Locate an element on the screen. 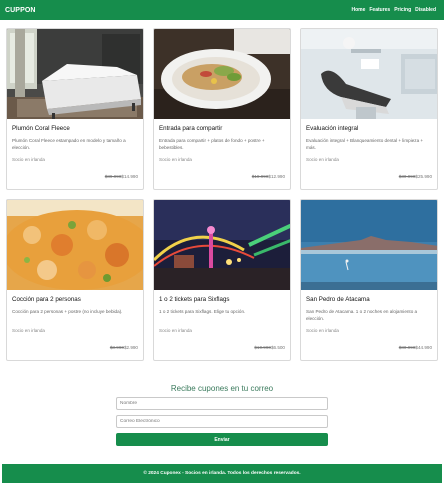 Image resolution: width=444 pixels, height=483 pixels. newsletter-heading: Recibe cupones en tu correo is located at coordinates (222, 388).